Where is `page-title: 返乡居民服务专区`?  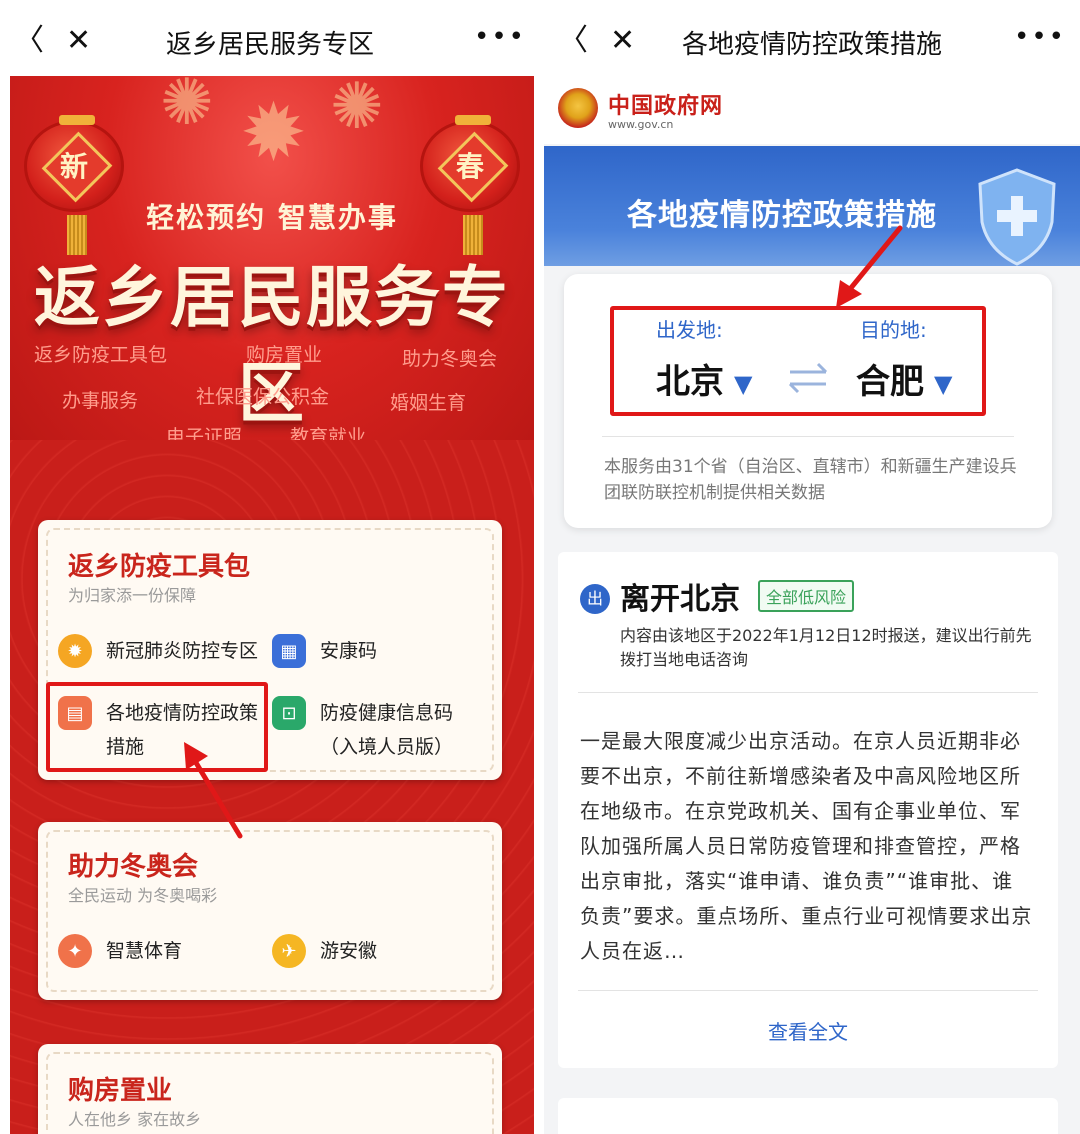
page-title: 返乡居民服务专区 is located at coordinates (269, 45).